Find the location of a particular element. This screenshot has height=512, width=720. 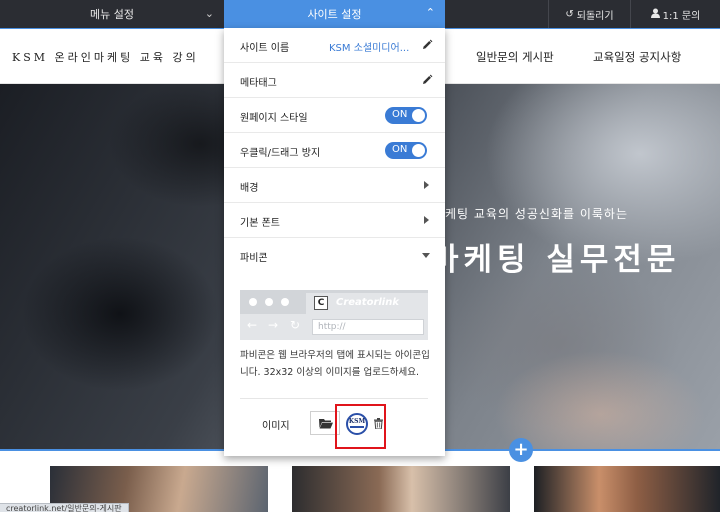

undo-icon: ↺ is located at coordinates (569, 14).